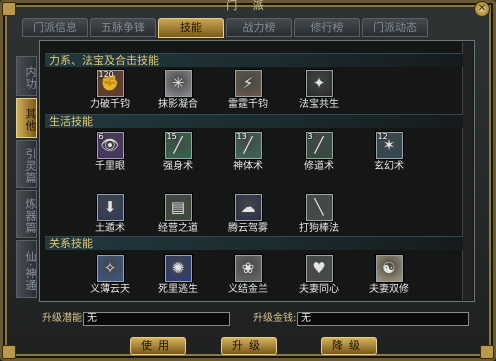 The width and height of the screenshot is (496, 361). I want to click on sworn-brothers-icon: ❀, so click(248, 268).